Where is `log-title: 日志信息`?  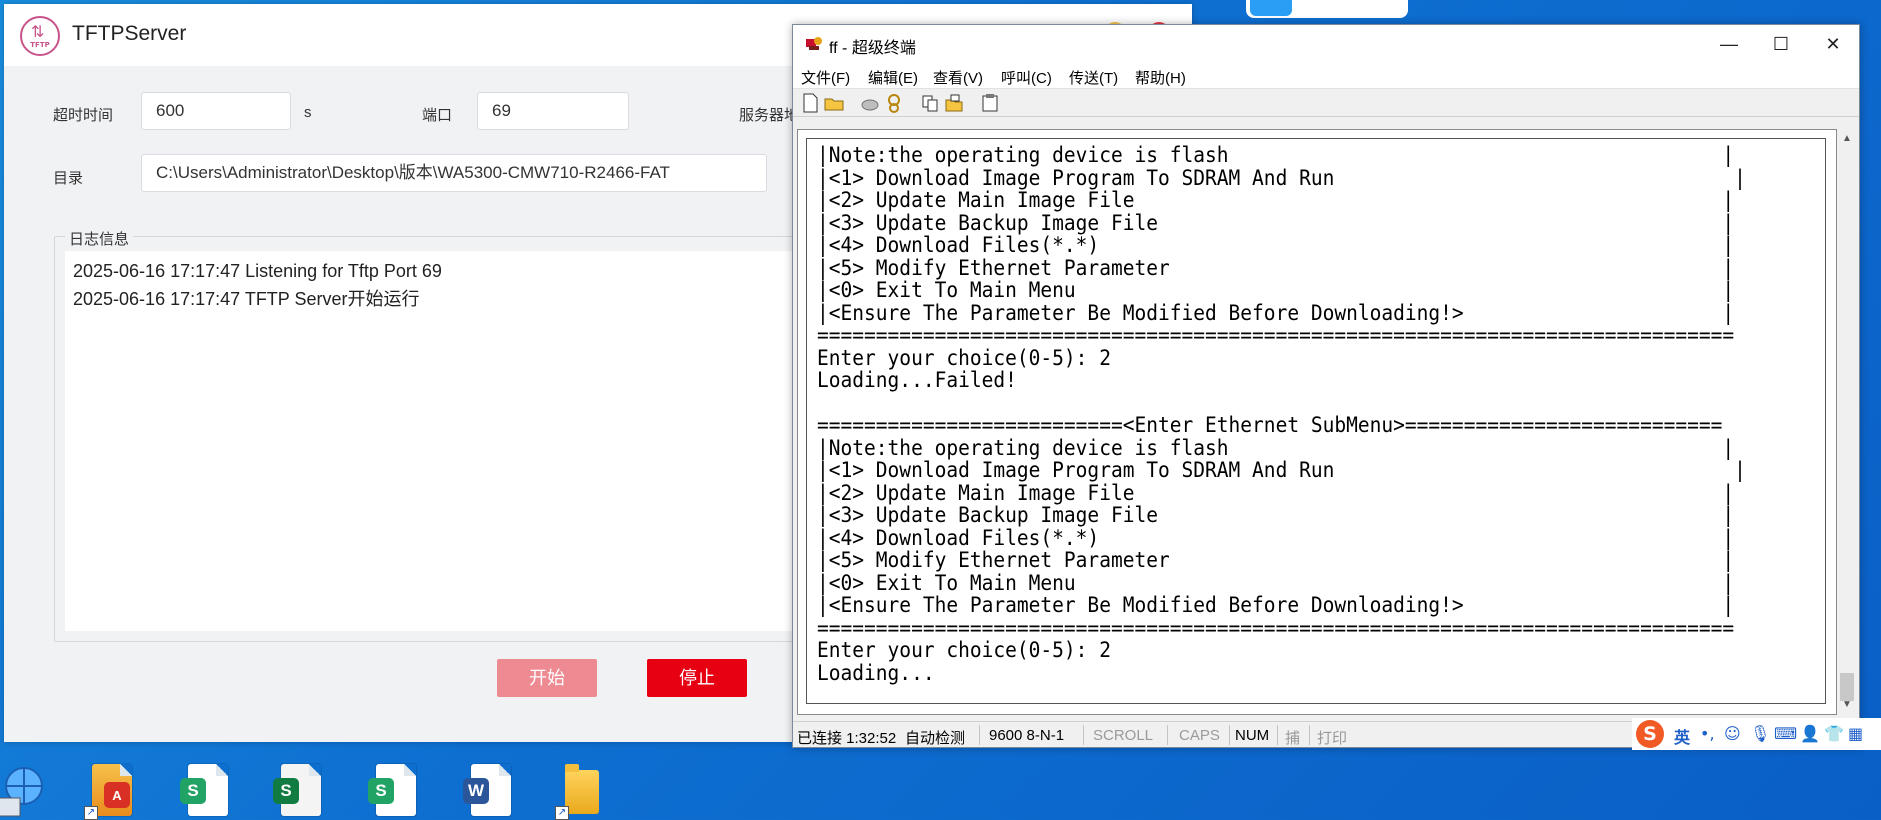 log-title: 日志信息 is located at coordinates (99, 238).